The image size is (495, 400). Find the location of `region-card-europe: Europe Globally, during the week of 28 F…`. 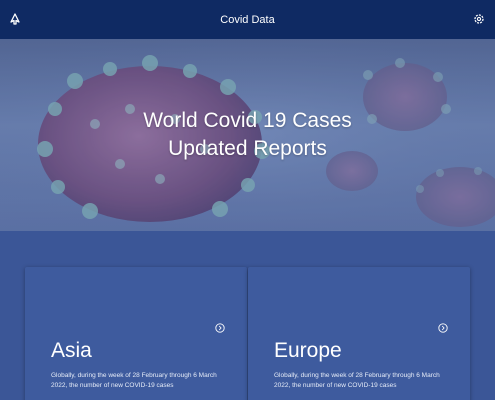

region-card-europe: Europe Globally, during the week of 28 F… is located at coordinates (359, 333).